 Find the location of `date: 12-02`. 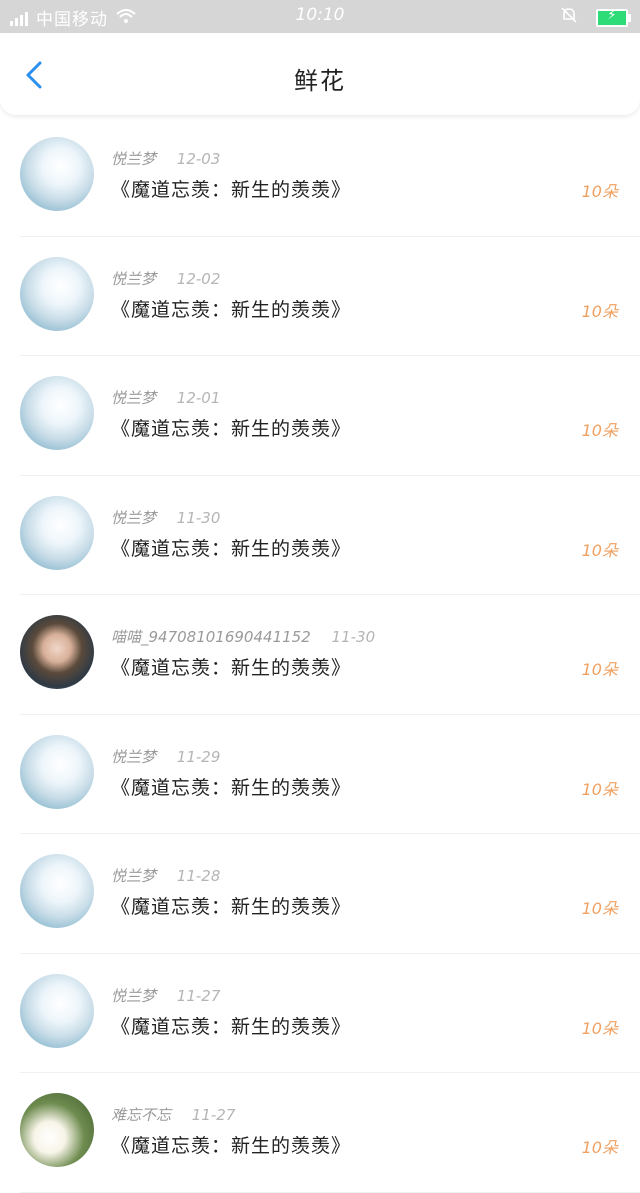

date: 12-02 is located at coordinates (198, 278).